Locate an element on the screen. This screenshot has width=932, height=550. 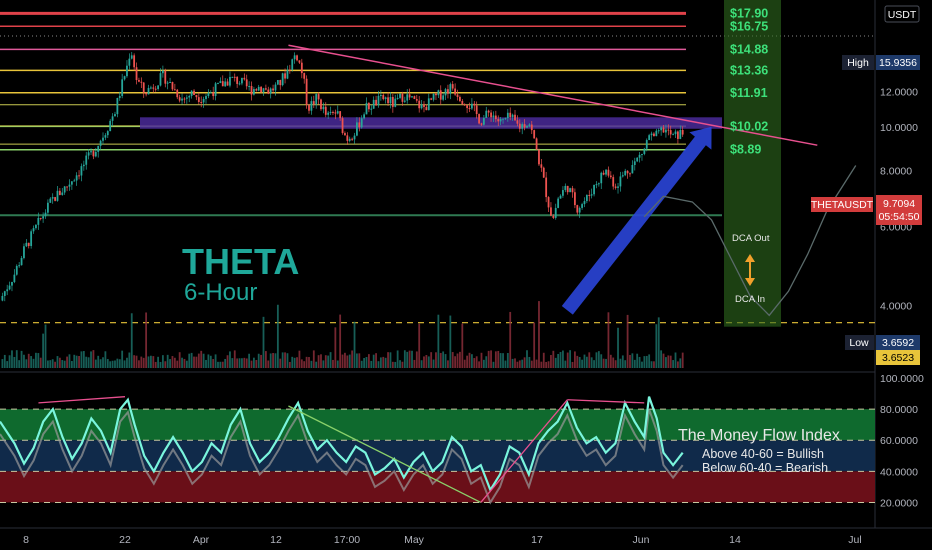
dca-level-label: $8.89 is located at coordinates (745, 150).